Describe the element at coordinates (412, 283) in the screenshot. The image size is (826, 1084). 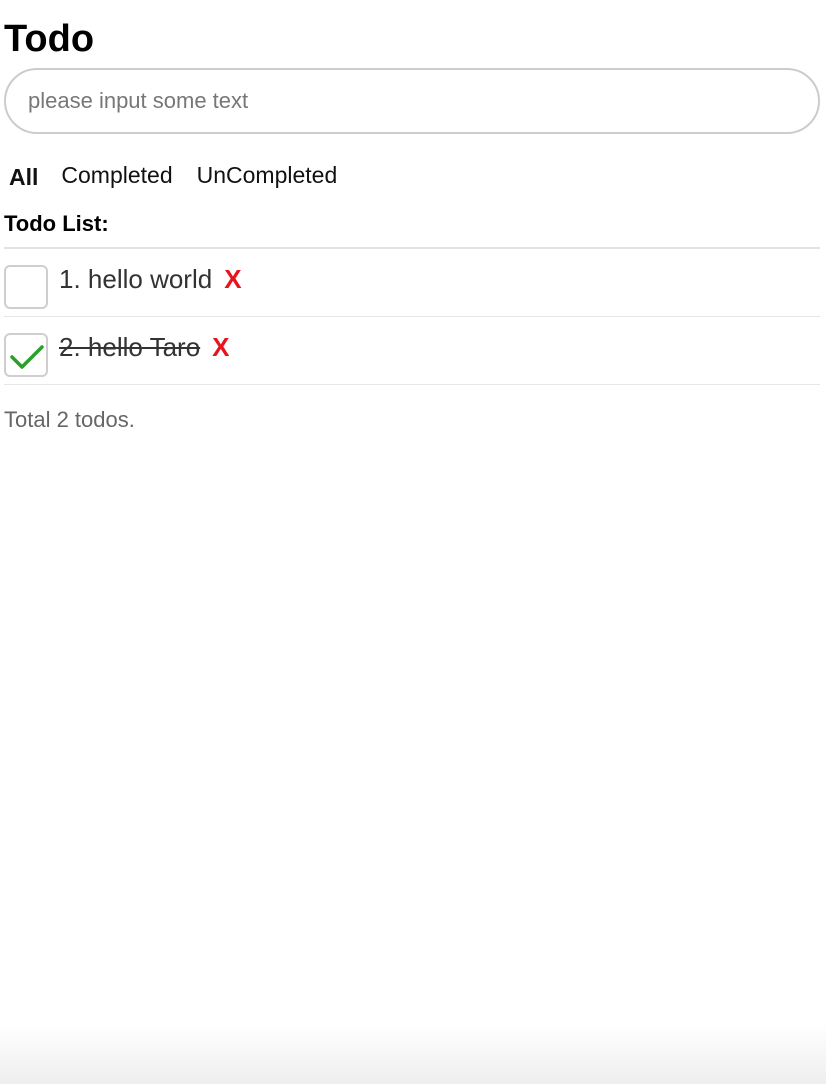
I see `todo-item: 1. hello world X` at that location.